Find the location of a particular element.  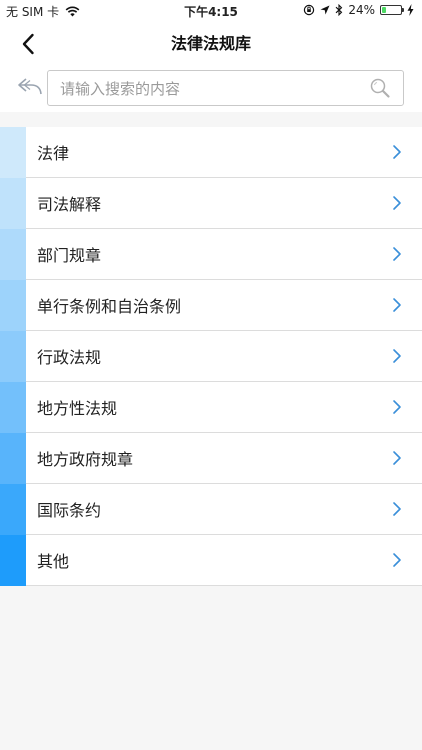

battery-icon is located at coordinates (392, 10).